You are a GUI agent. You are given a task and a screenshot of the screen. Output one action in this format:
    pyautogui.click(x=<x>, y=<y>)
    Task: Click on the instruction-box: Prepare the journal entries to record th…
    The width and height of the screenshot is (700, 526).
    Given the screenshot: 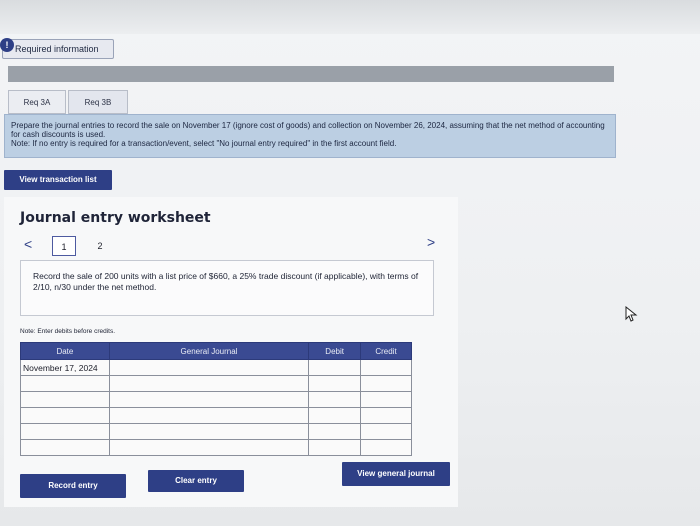 What is the action you would take?
    pyautogui.click(x=310, y=136)
    